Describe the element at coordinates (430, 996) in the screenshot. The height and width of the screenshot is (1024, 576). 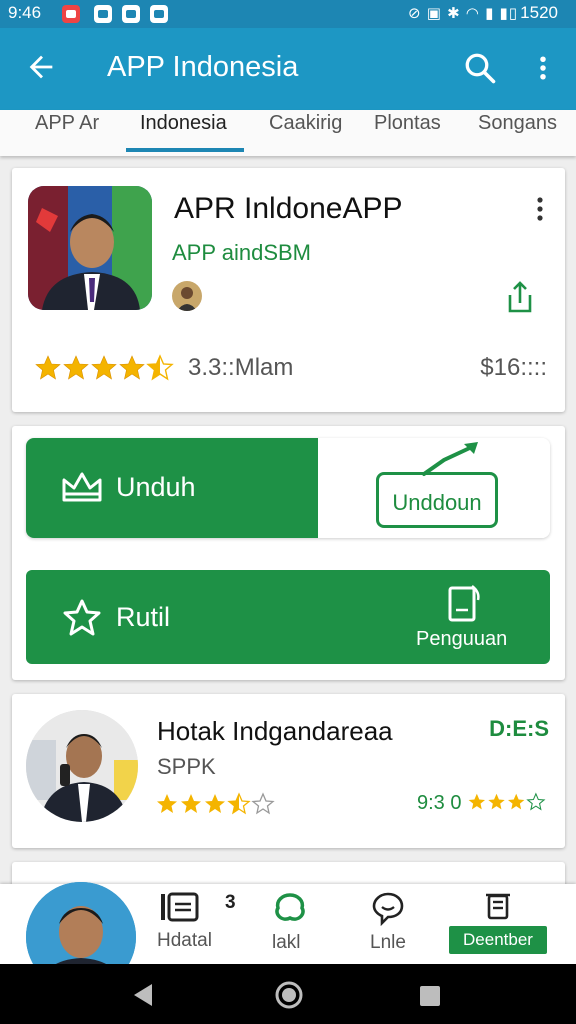
I see `system-recents-icon` at that location.